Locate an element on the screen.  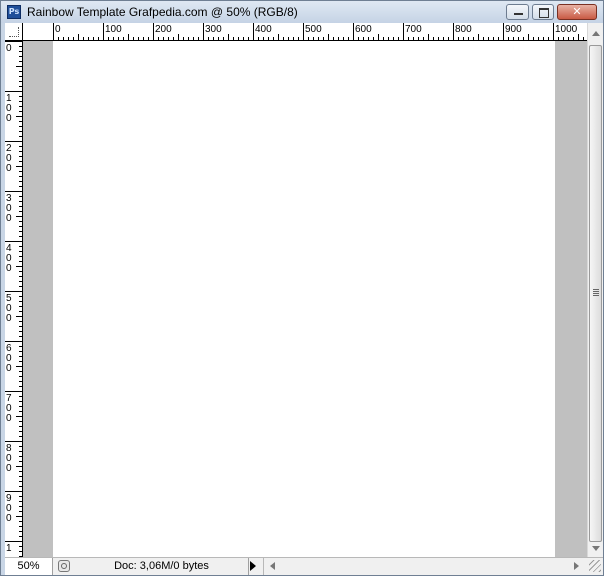
resize-grip-icon is located at coordinates (595, 566).